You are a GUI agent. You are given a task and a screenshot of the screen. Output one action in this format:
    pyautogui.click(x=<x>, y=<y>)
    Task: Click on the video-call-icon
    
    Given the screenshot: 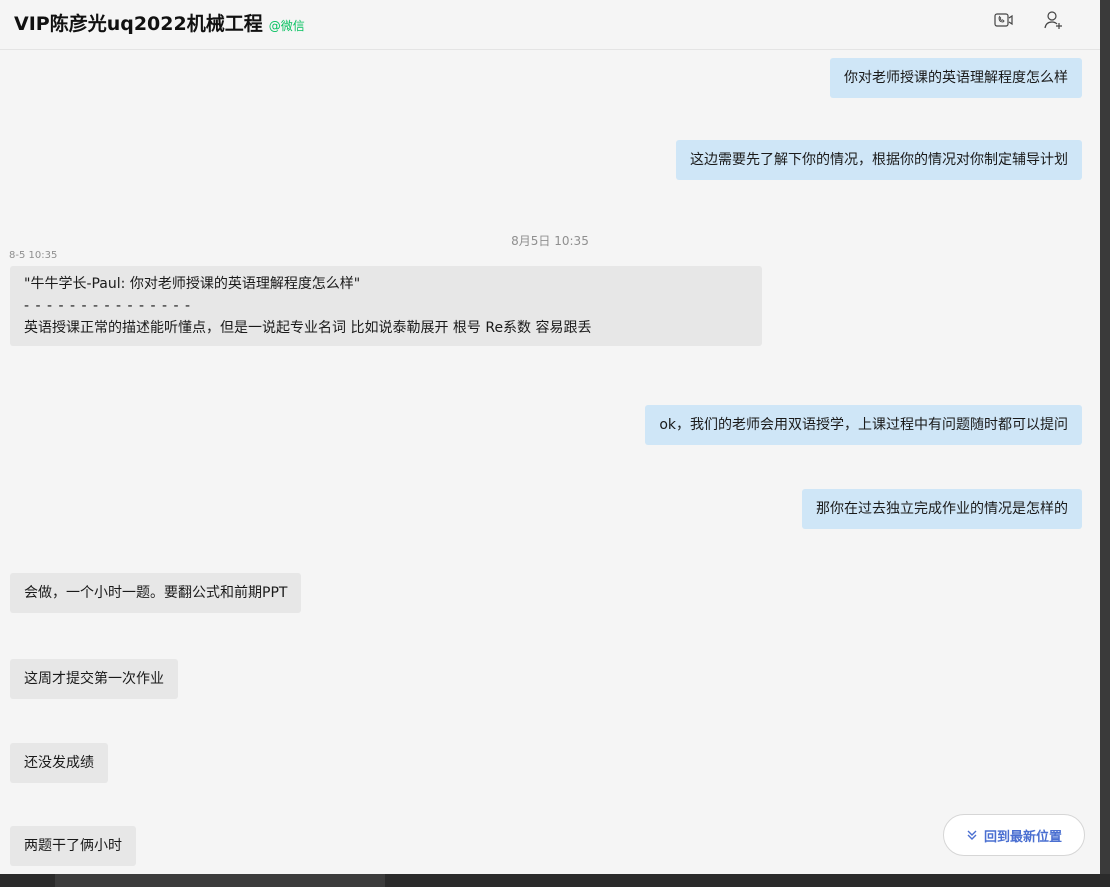 What is the action you would take?
    pyautogui.click(x=1004, y=22)
    